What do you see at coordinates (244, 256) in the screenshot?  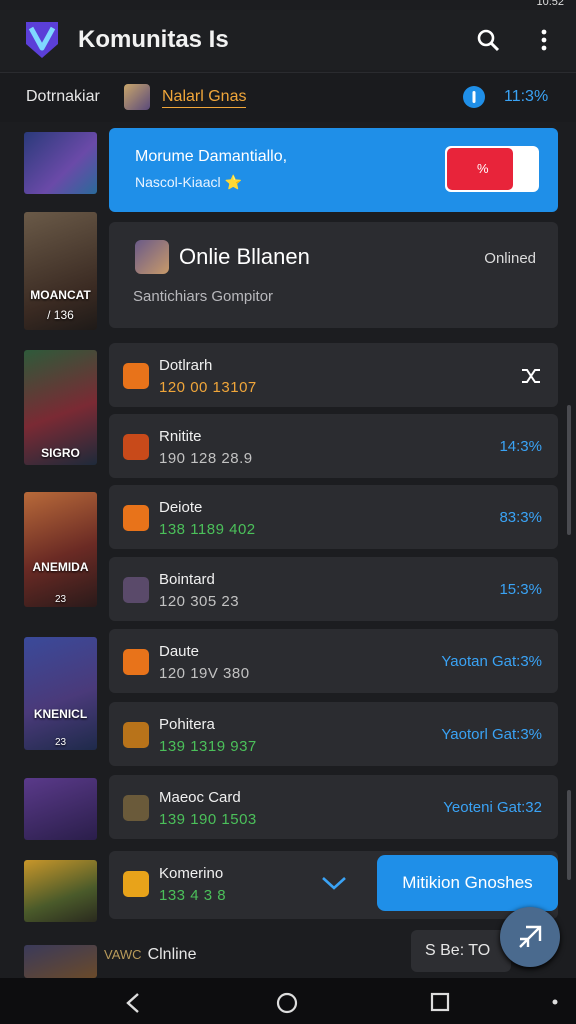 I see `online-title: Onlie Bllanen` at bounding box center [244, 256].